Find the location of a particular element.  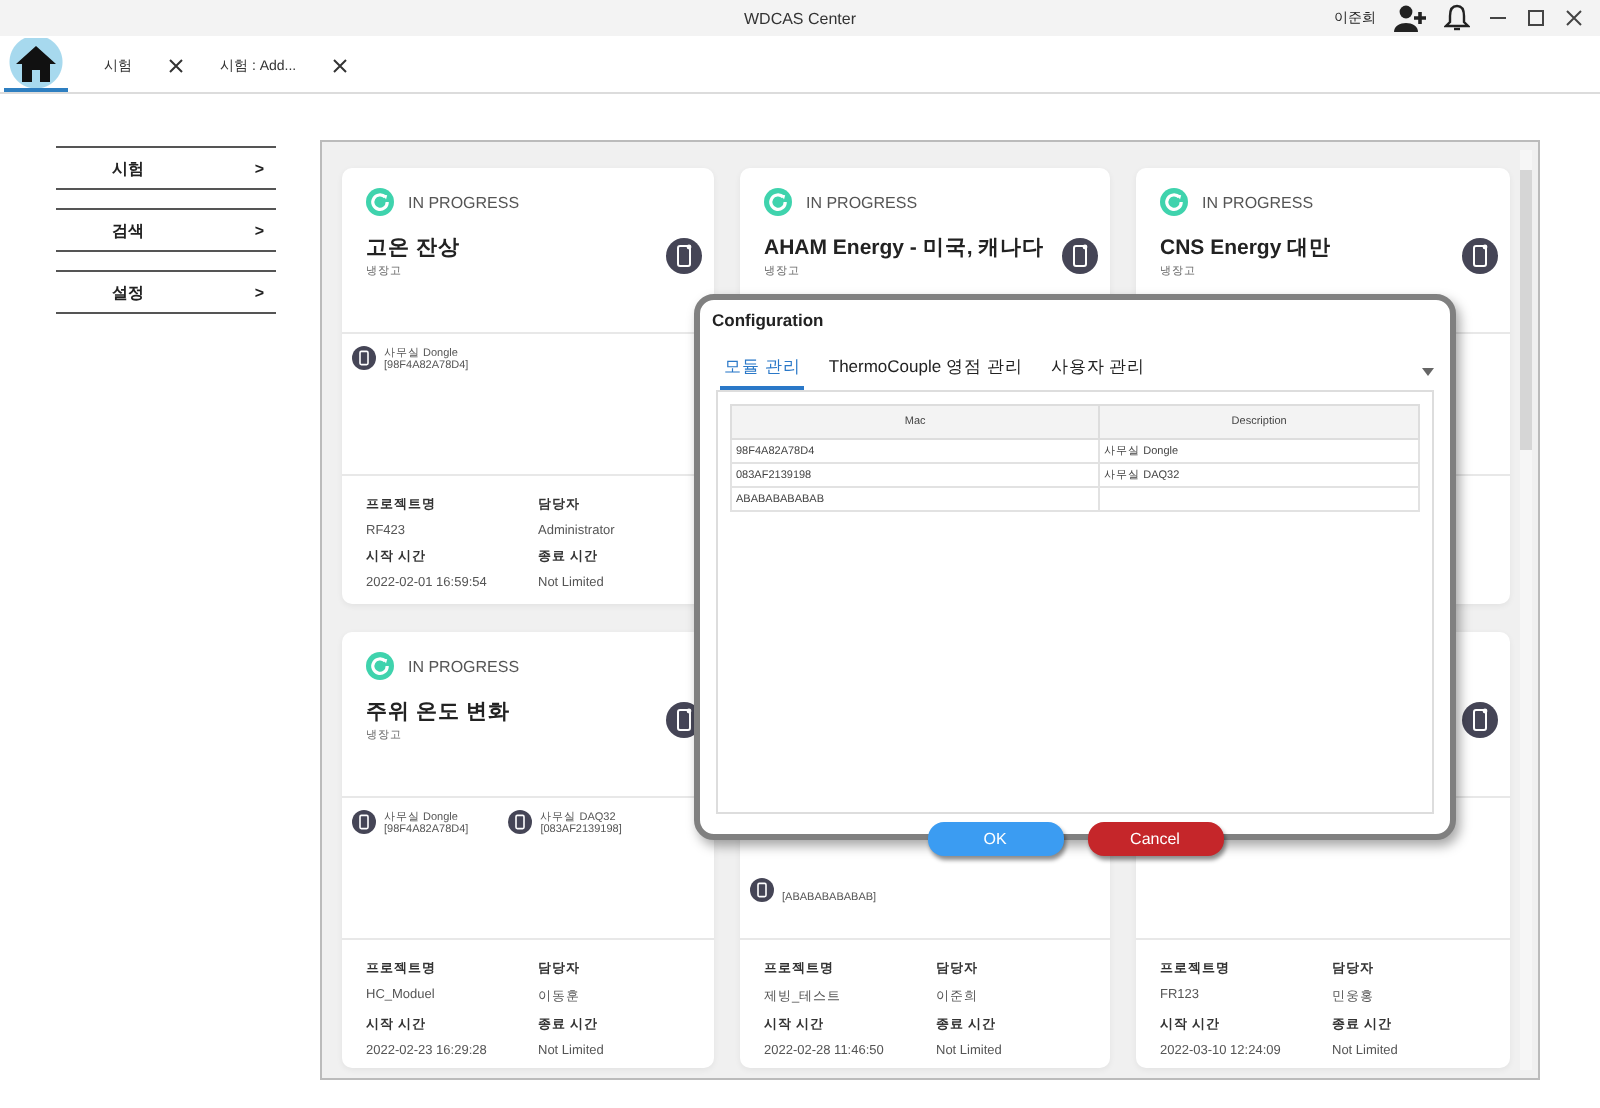

caret-icon is located at coordinates (1428, 372).